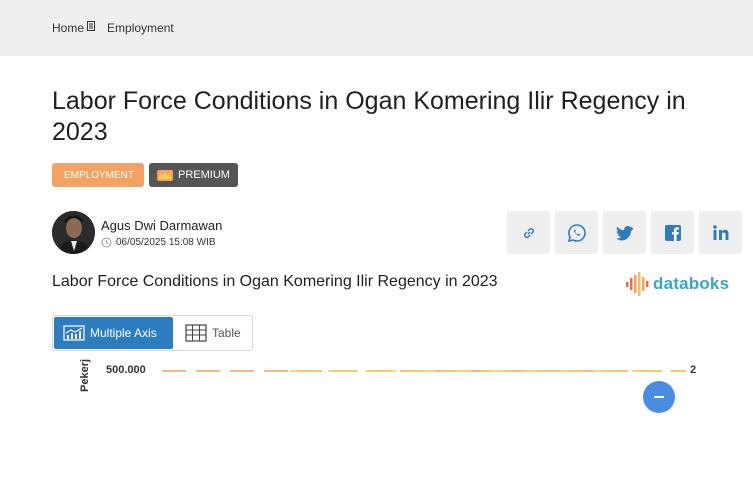  I want to click on breadcrumb-separator-icon, so click(91, 26).